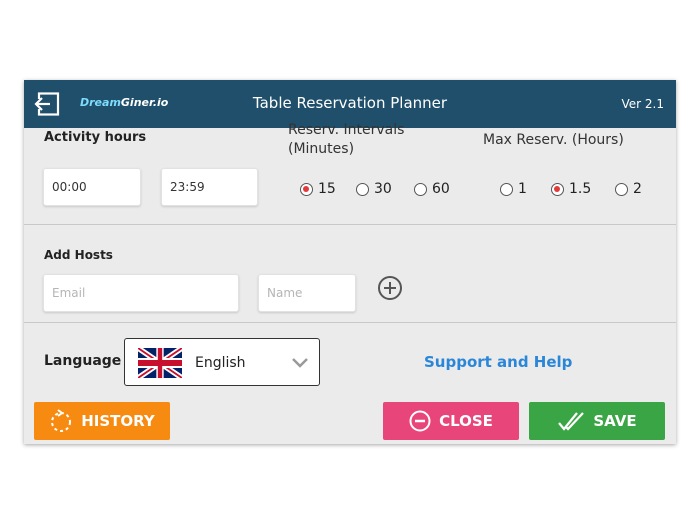 This screenshot has width=700, height=525. Describe the element at coordinates (92, 187) in the screenshot. I see `start-time-field` at that location.